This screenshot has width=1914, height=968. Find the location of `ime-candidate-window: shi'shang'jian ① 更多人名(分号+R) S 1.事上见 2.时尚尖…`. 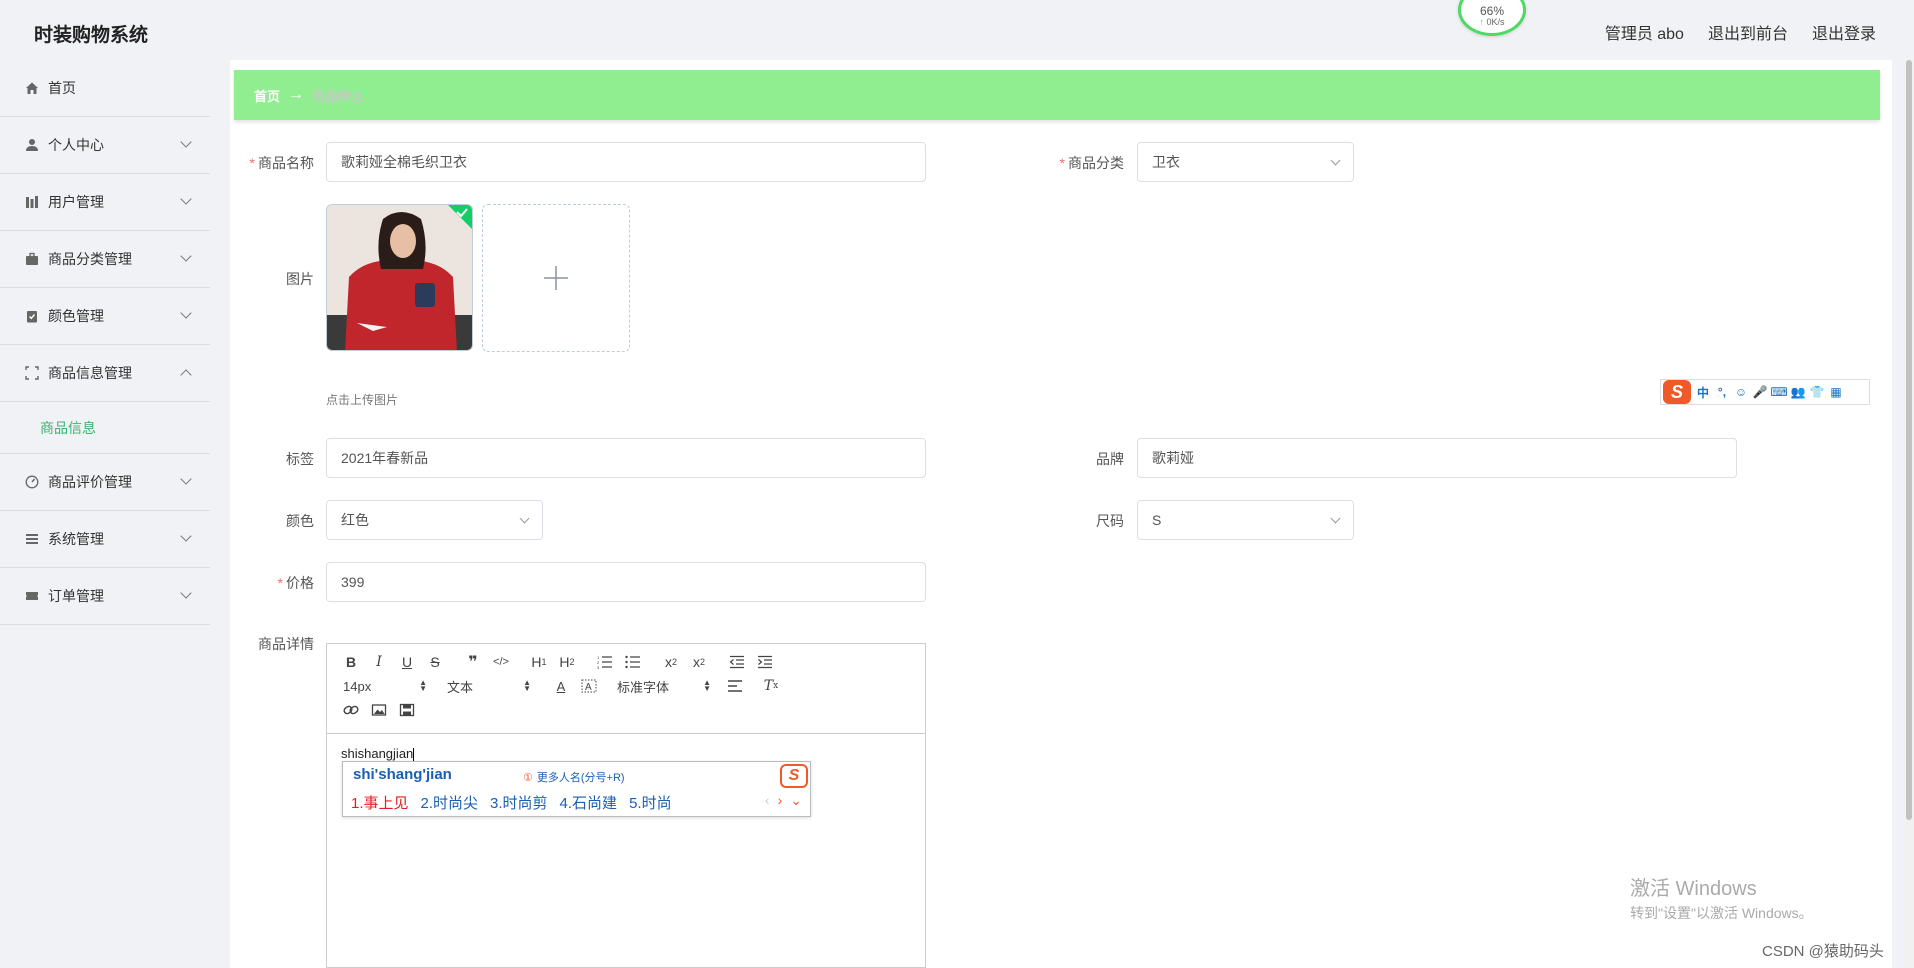

ime-candidate-window: shi'shang'jian ① 更多人名(分号+R) S 1.事上见 2.时尚尖… is located at coordinates (576, 789).